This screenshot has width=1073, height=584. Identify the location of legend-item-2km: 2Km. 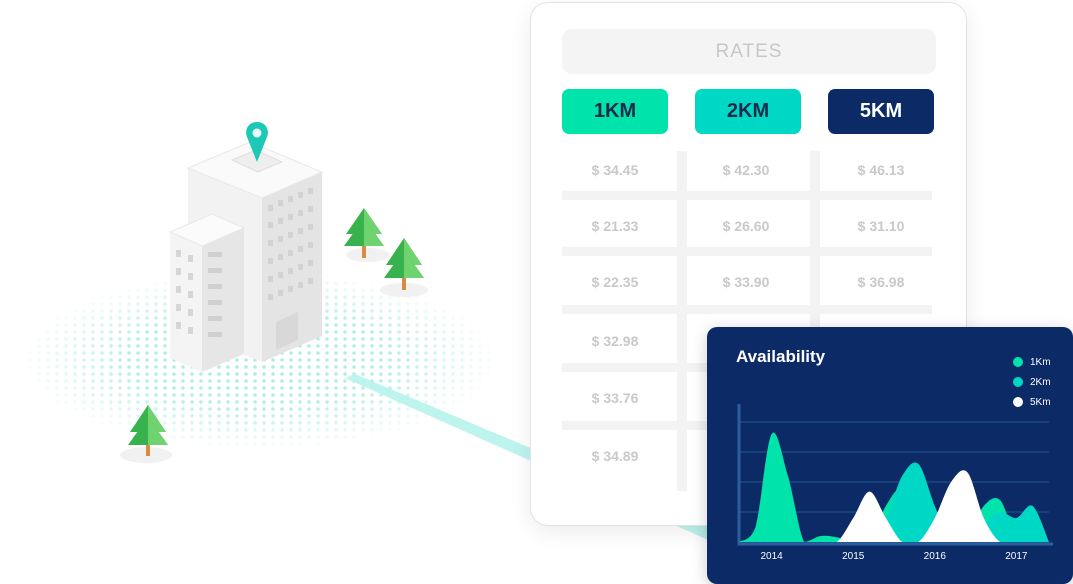
(1032, 382).